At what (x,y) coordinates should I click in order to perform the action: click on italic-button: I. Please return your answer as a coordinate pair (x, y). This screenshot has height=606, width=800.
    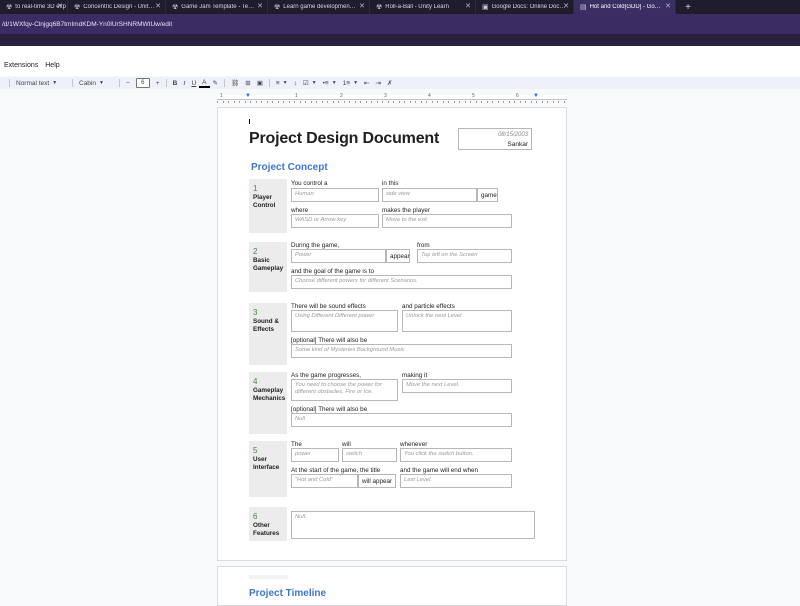
    Looking at the image, I should click on (184, 83).